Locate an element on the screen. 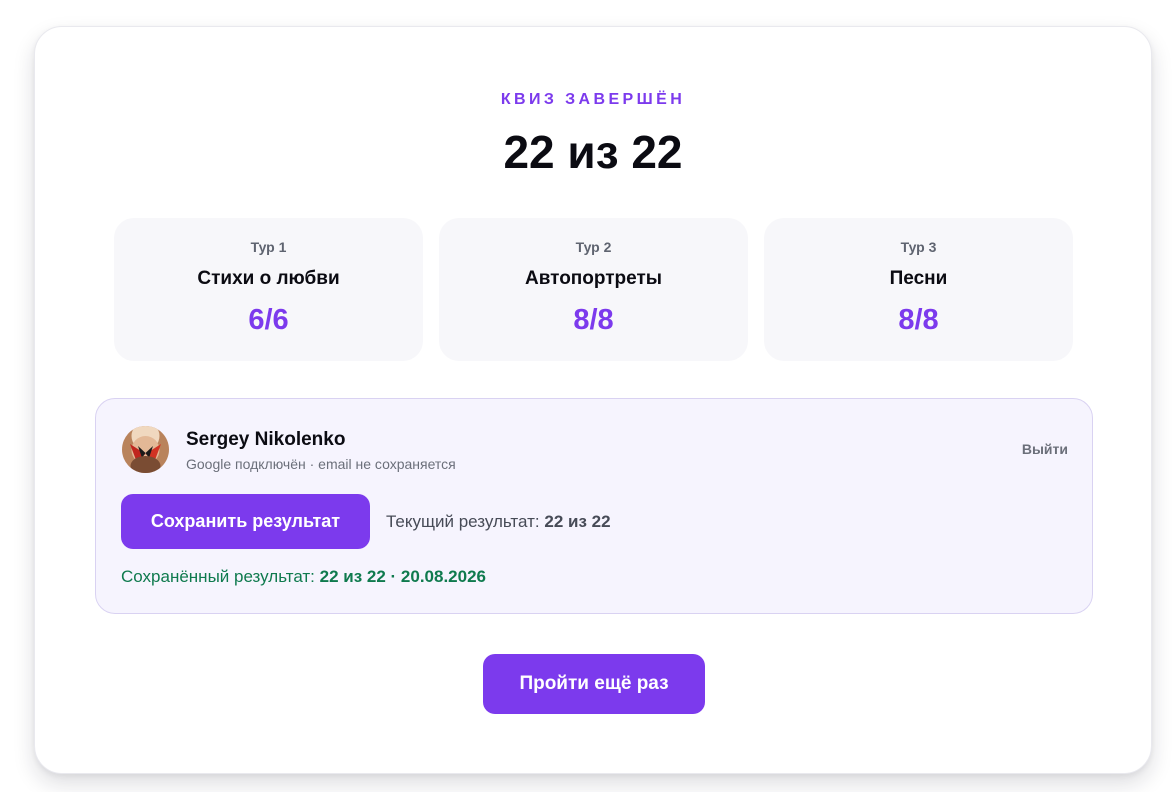 The height and width of the screenshot is (792, 1173). avatar is located at coordinates (145, 449).